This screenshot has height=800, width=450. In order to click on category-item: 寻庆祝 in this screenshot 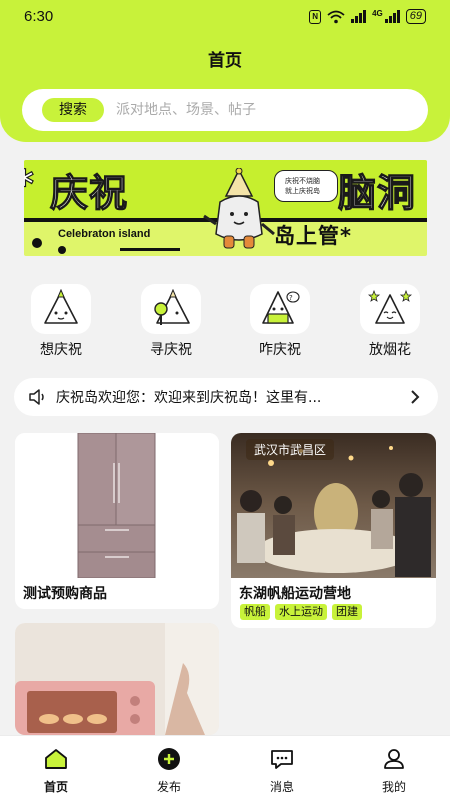, I will do `click(171, 321)`.